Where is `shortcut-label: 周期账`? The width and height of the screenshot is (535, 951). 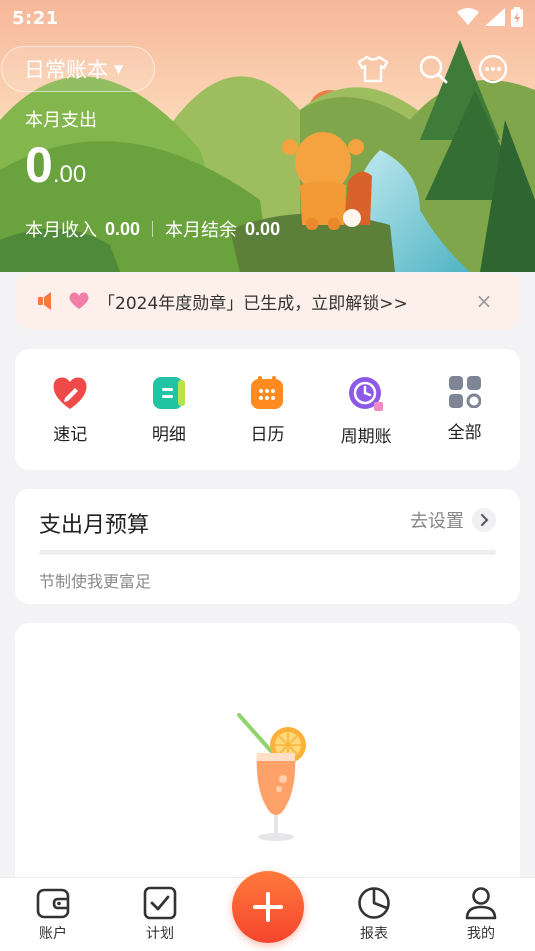 shortcut-label: 周期账 is located at coordinates (366, 437).